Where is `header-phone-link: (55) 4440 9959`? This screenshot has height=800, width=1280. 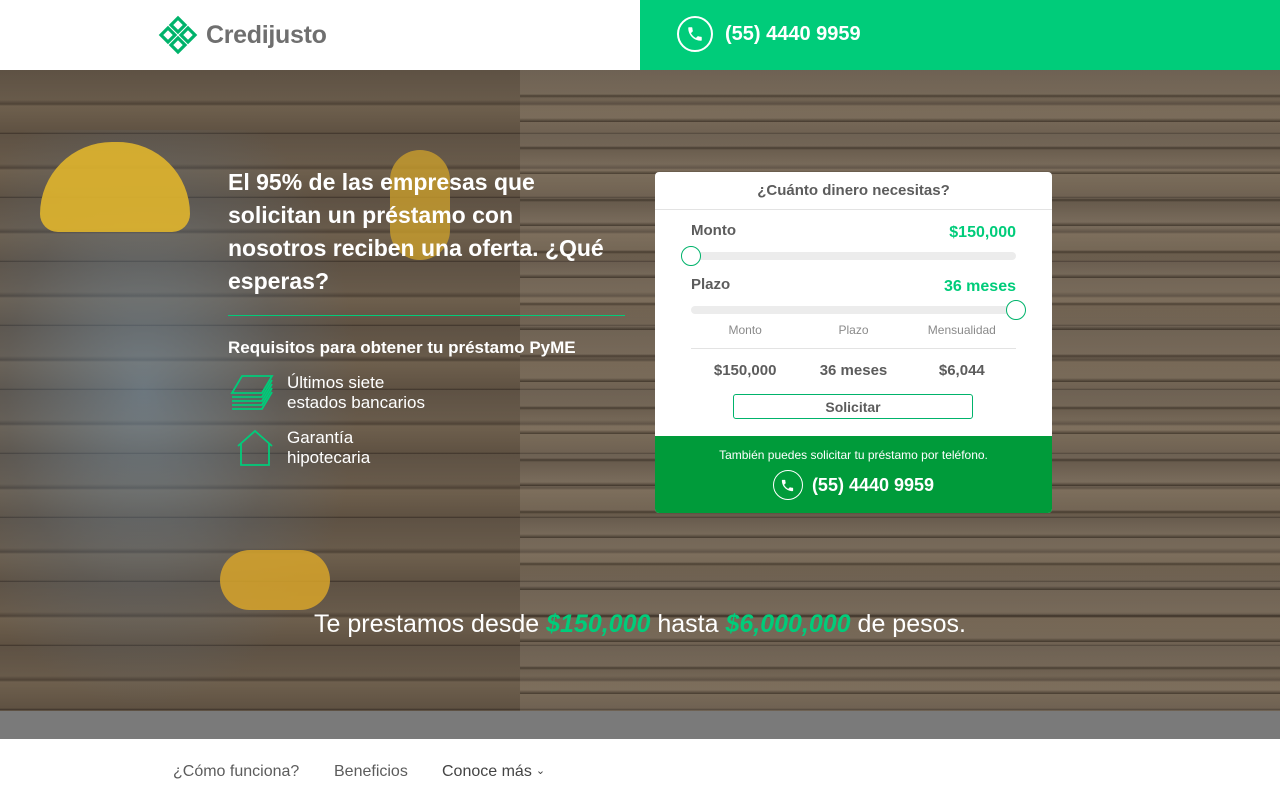 header-phone-link: (55) 4440 9959 is located at coordinates (769, 34).